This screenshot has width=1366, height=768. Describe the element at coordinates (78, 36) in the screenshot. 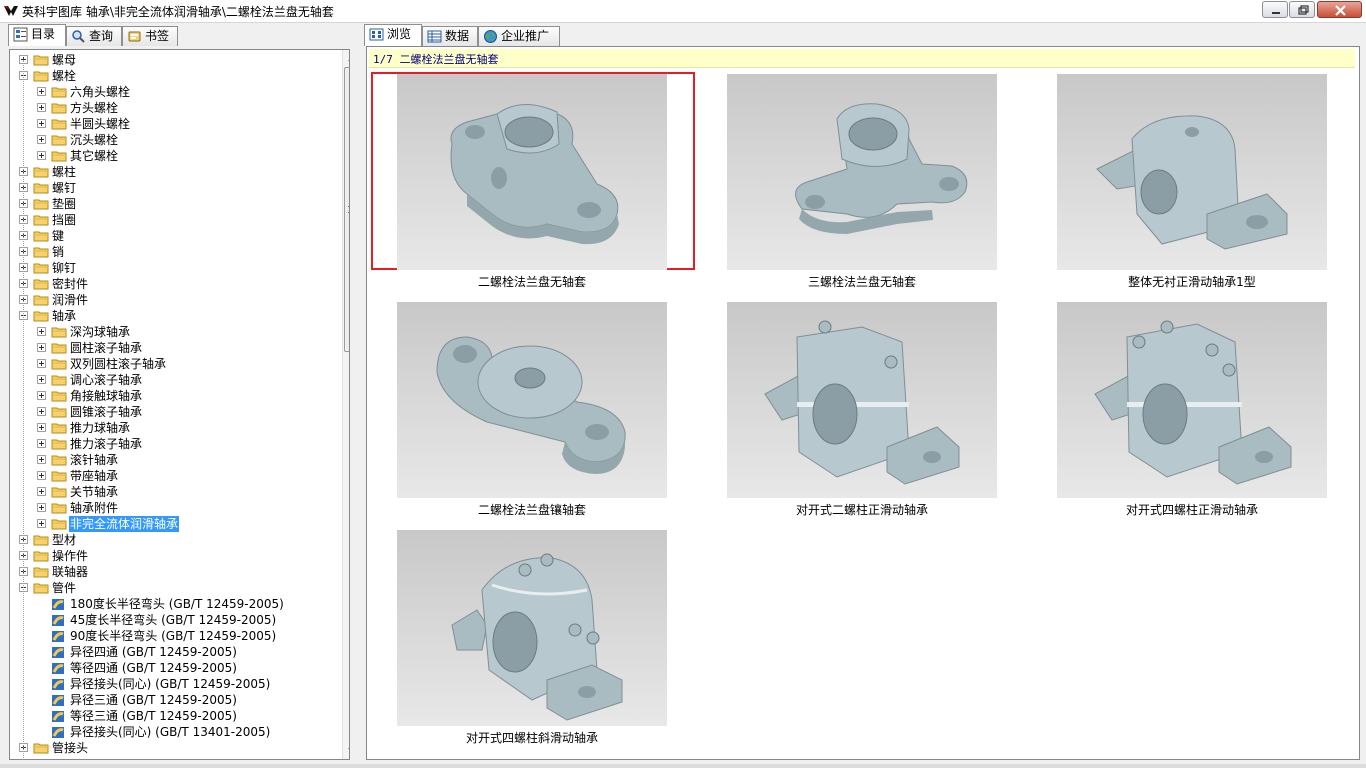

I see `search-icon` at that location.